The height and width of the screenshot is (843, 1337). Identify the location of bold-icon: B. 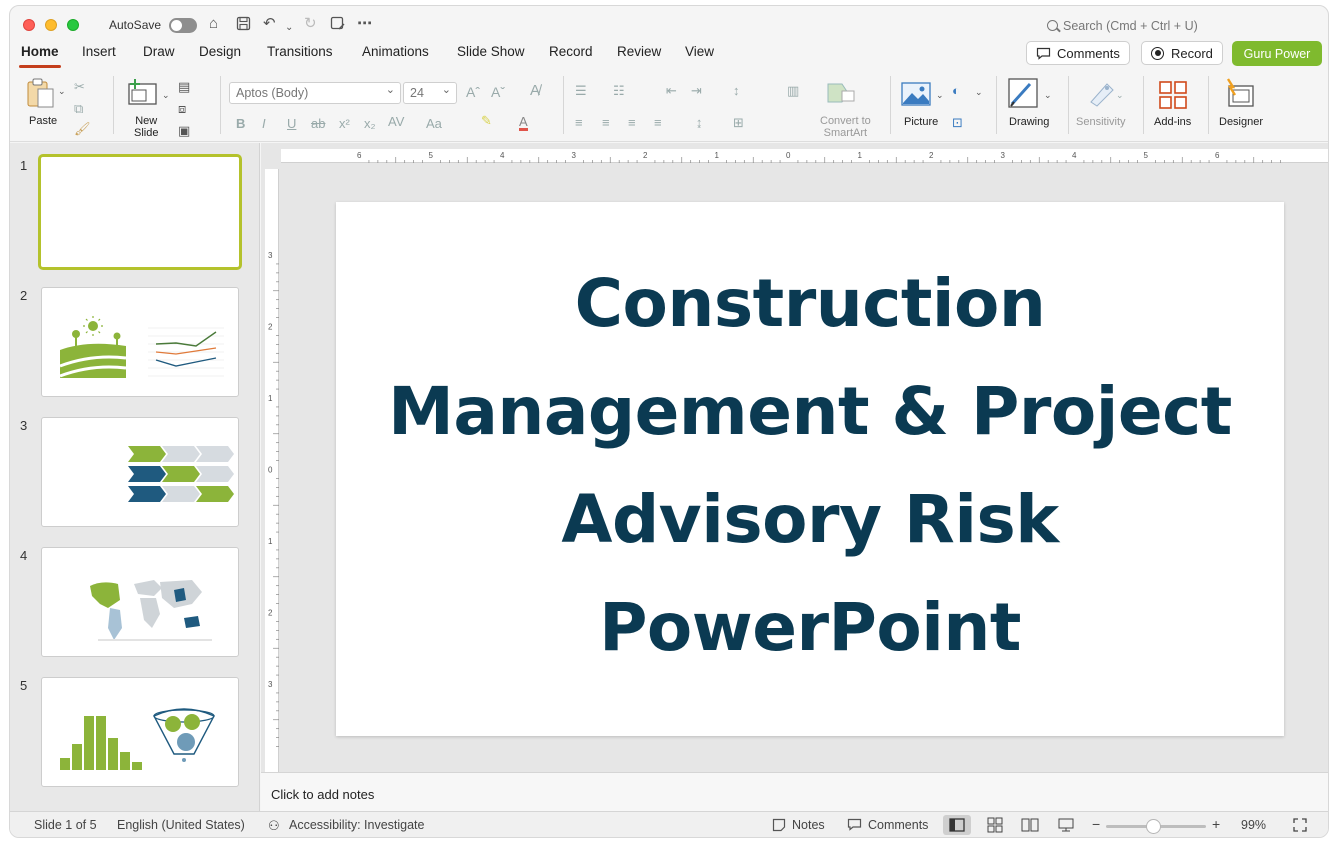
(240, 124).